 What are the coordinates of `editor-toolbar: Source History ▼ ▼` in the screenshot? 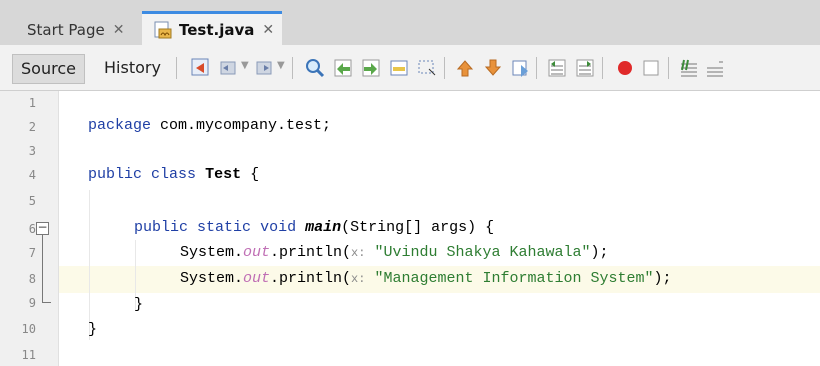 It's located at (410, 68).